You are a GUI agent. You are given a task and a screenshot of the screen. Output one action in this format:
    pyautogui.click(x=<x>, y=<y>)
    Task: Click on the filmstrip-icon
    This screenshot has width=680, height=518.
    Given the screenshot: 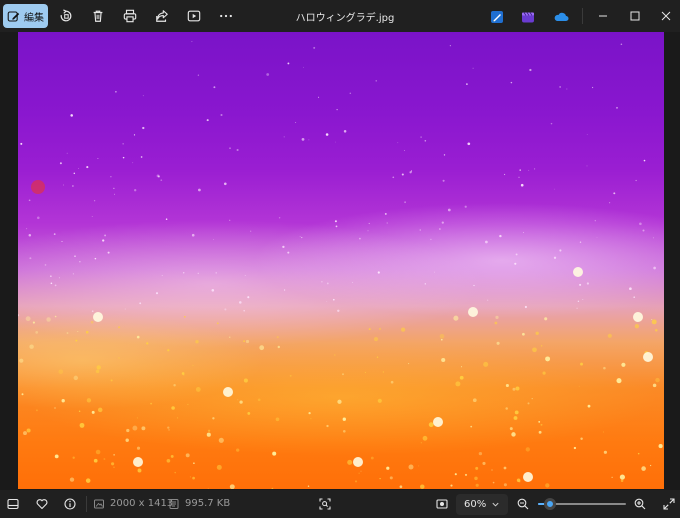 What is the action you would take?
    pyautogui.click(x=13, y=504)
    